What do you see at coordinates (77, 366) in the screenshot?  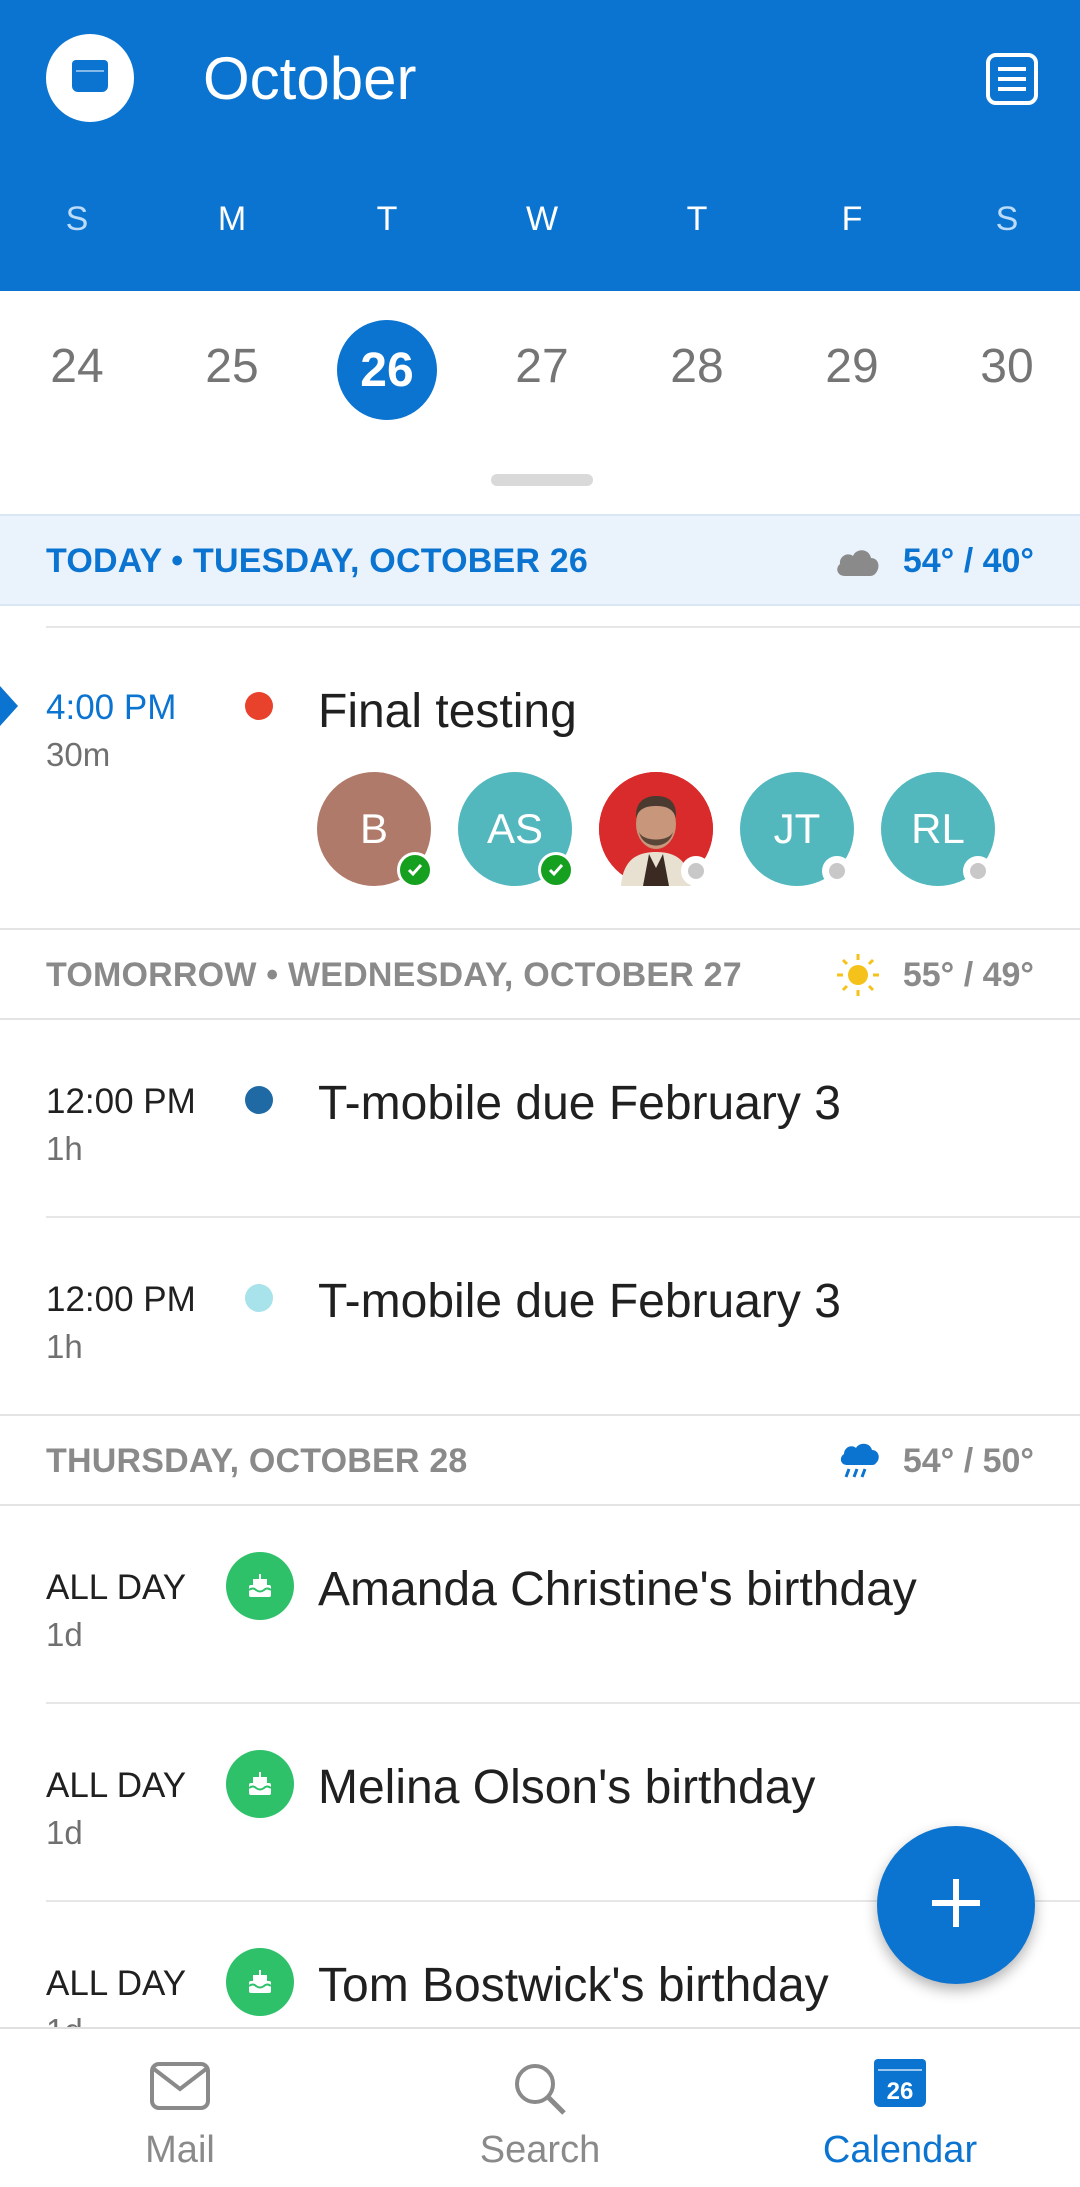 I see `date-cell: 24` at bounding box center [77, 366].